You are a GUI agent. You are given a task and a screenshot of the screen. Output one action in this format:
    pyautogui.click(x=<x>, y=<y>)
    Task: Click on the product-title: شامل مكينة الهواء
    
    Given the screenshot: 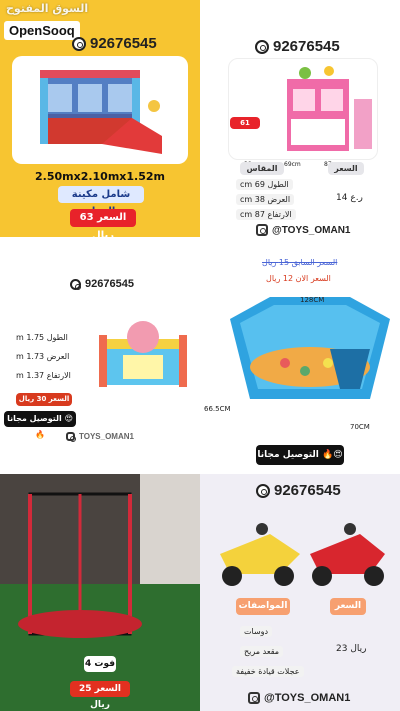 What is the action you would take?
    pyautogui.click(x=101, y=201)
    